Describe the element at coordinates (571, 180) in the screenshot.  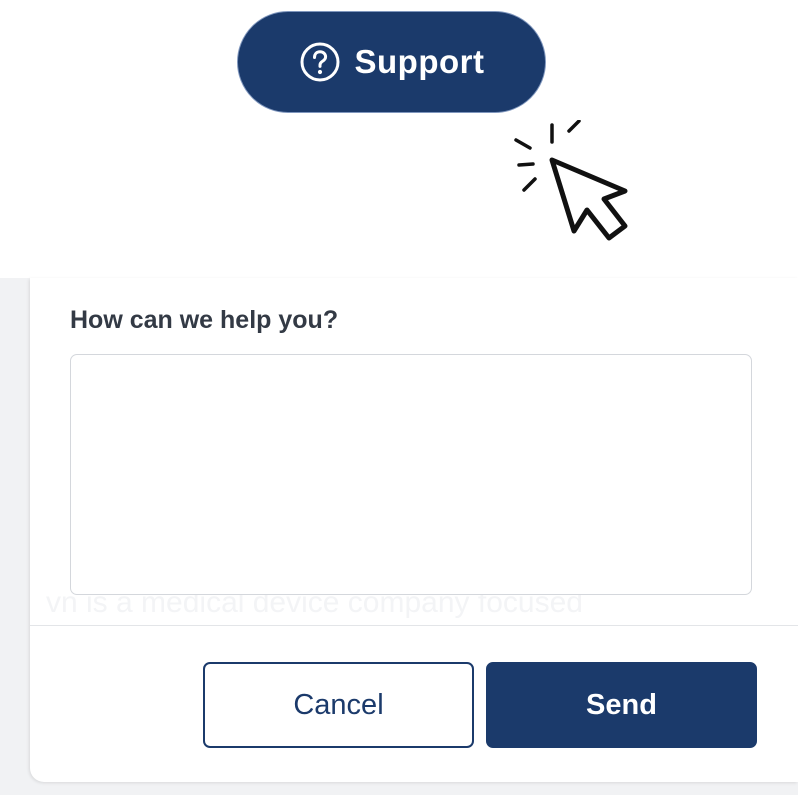
I see `click-pointer-icon` at that location.